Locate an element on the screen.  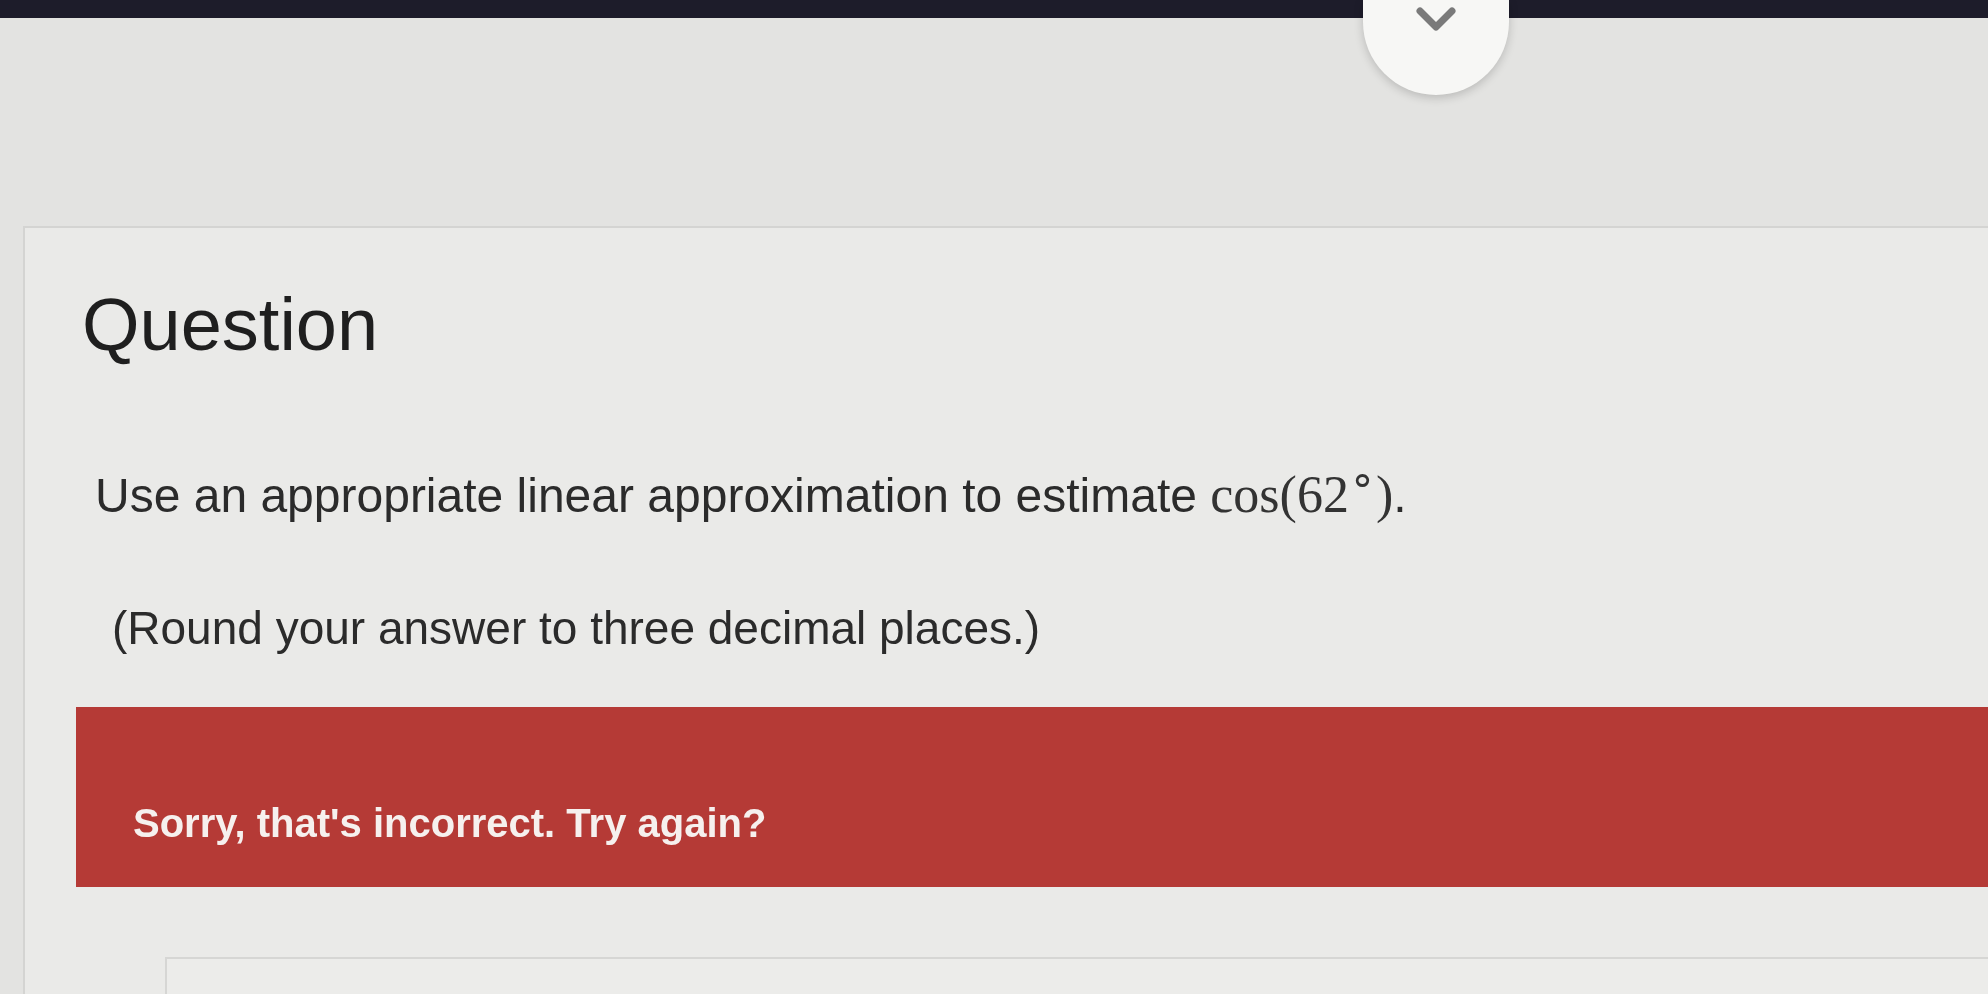
chevron-down-icon is located at coordinates (1436, 20).